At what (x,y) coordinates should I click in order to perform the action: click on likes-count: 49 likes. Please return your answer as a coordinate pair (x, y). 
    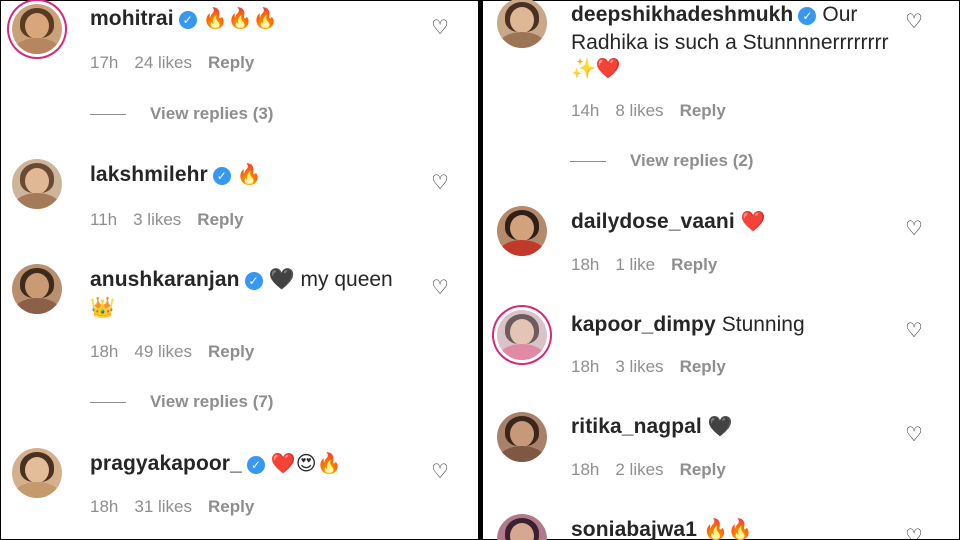
    Looking at the image, I should click on (163, 351).